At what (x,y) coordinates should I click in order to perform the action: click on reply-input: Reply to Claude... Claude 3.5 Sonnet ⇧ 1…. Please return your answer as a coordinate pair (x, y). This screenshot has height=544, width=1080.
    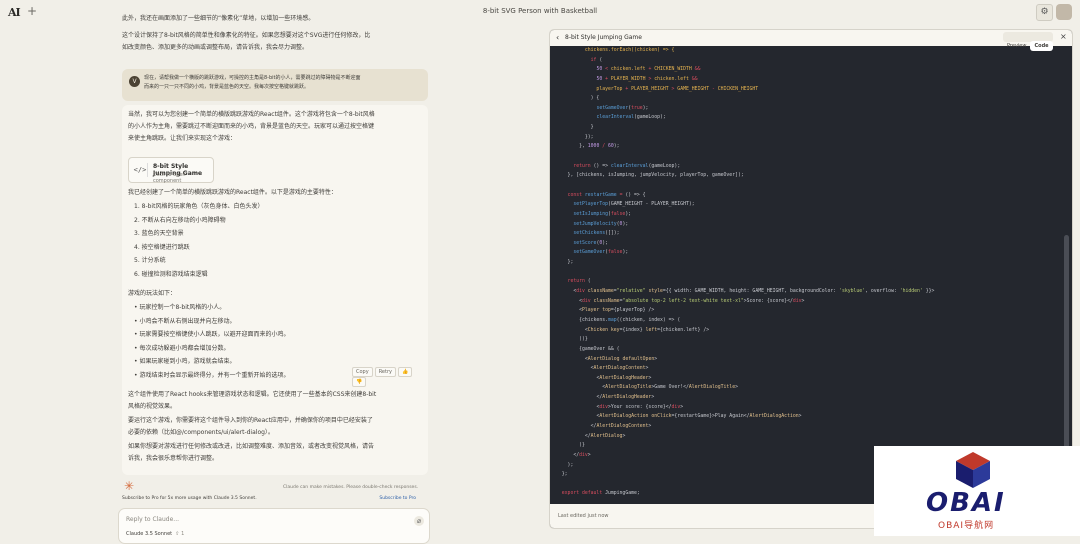
    Looking at the image, I should click on (274, 526).